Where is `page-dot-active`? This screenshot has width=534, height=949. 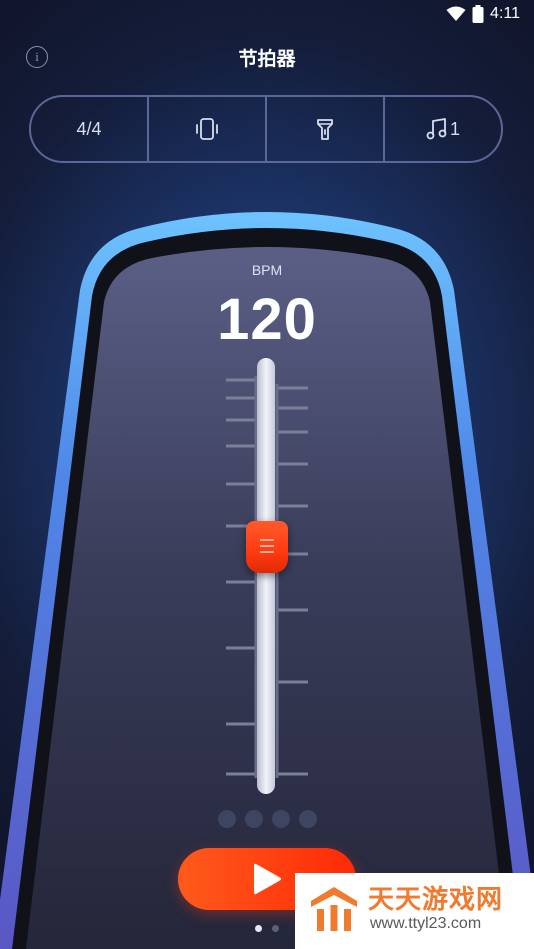 page-dot-active is located at coordinates (258, 928).